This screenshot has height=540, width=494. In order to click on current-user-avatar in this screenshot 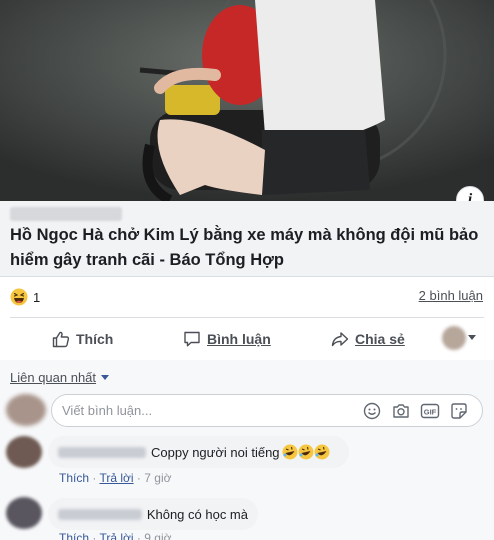, I will do `click(26, 410)`.